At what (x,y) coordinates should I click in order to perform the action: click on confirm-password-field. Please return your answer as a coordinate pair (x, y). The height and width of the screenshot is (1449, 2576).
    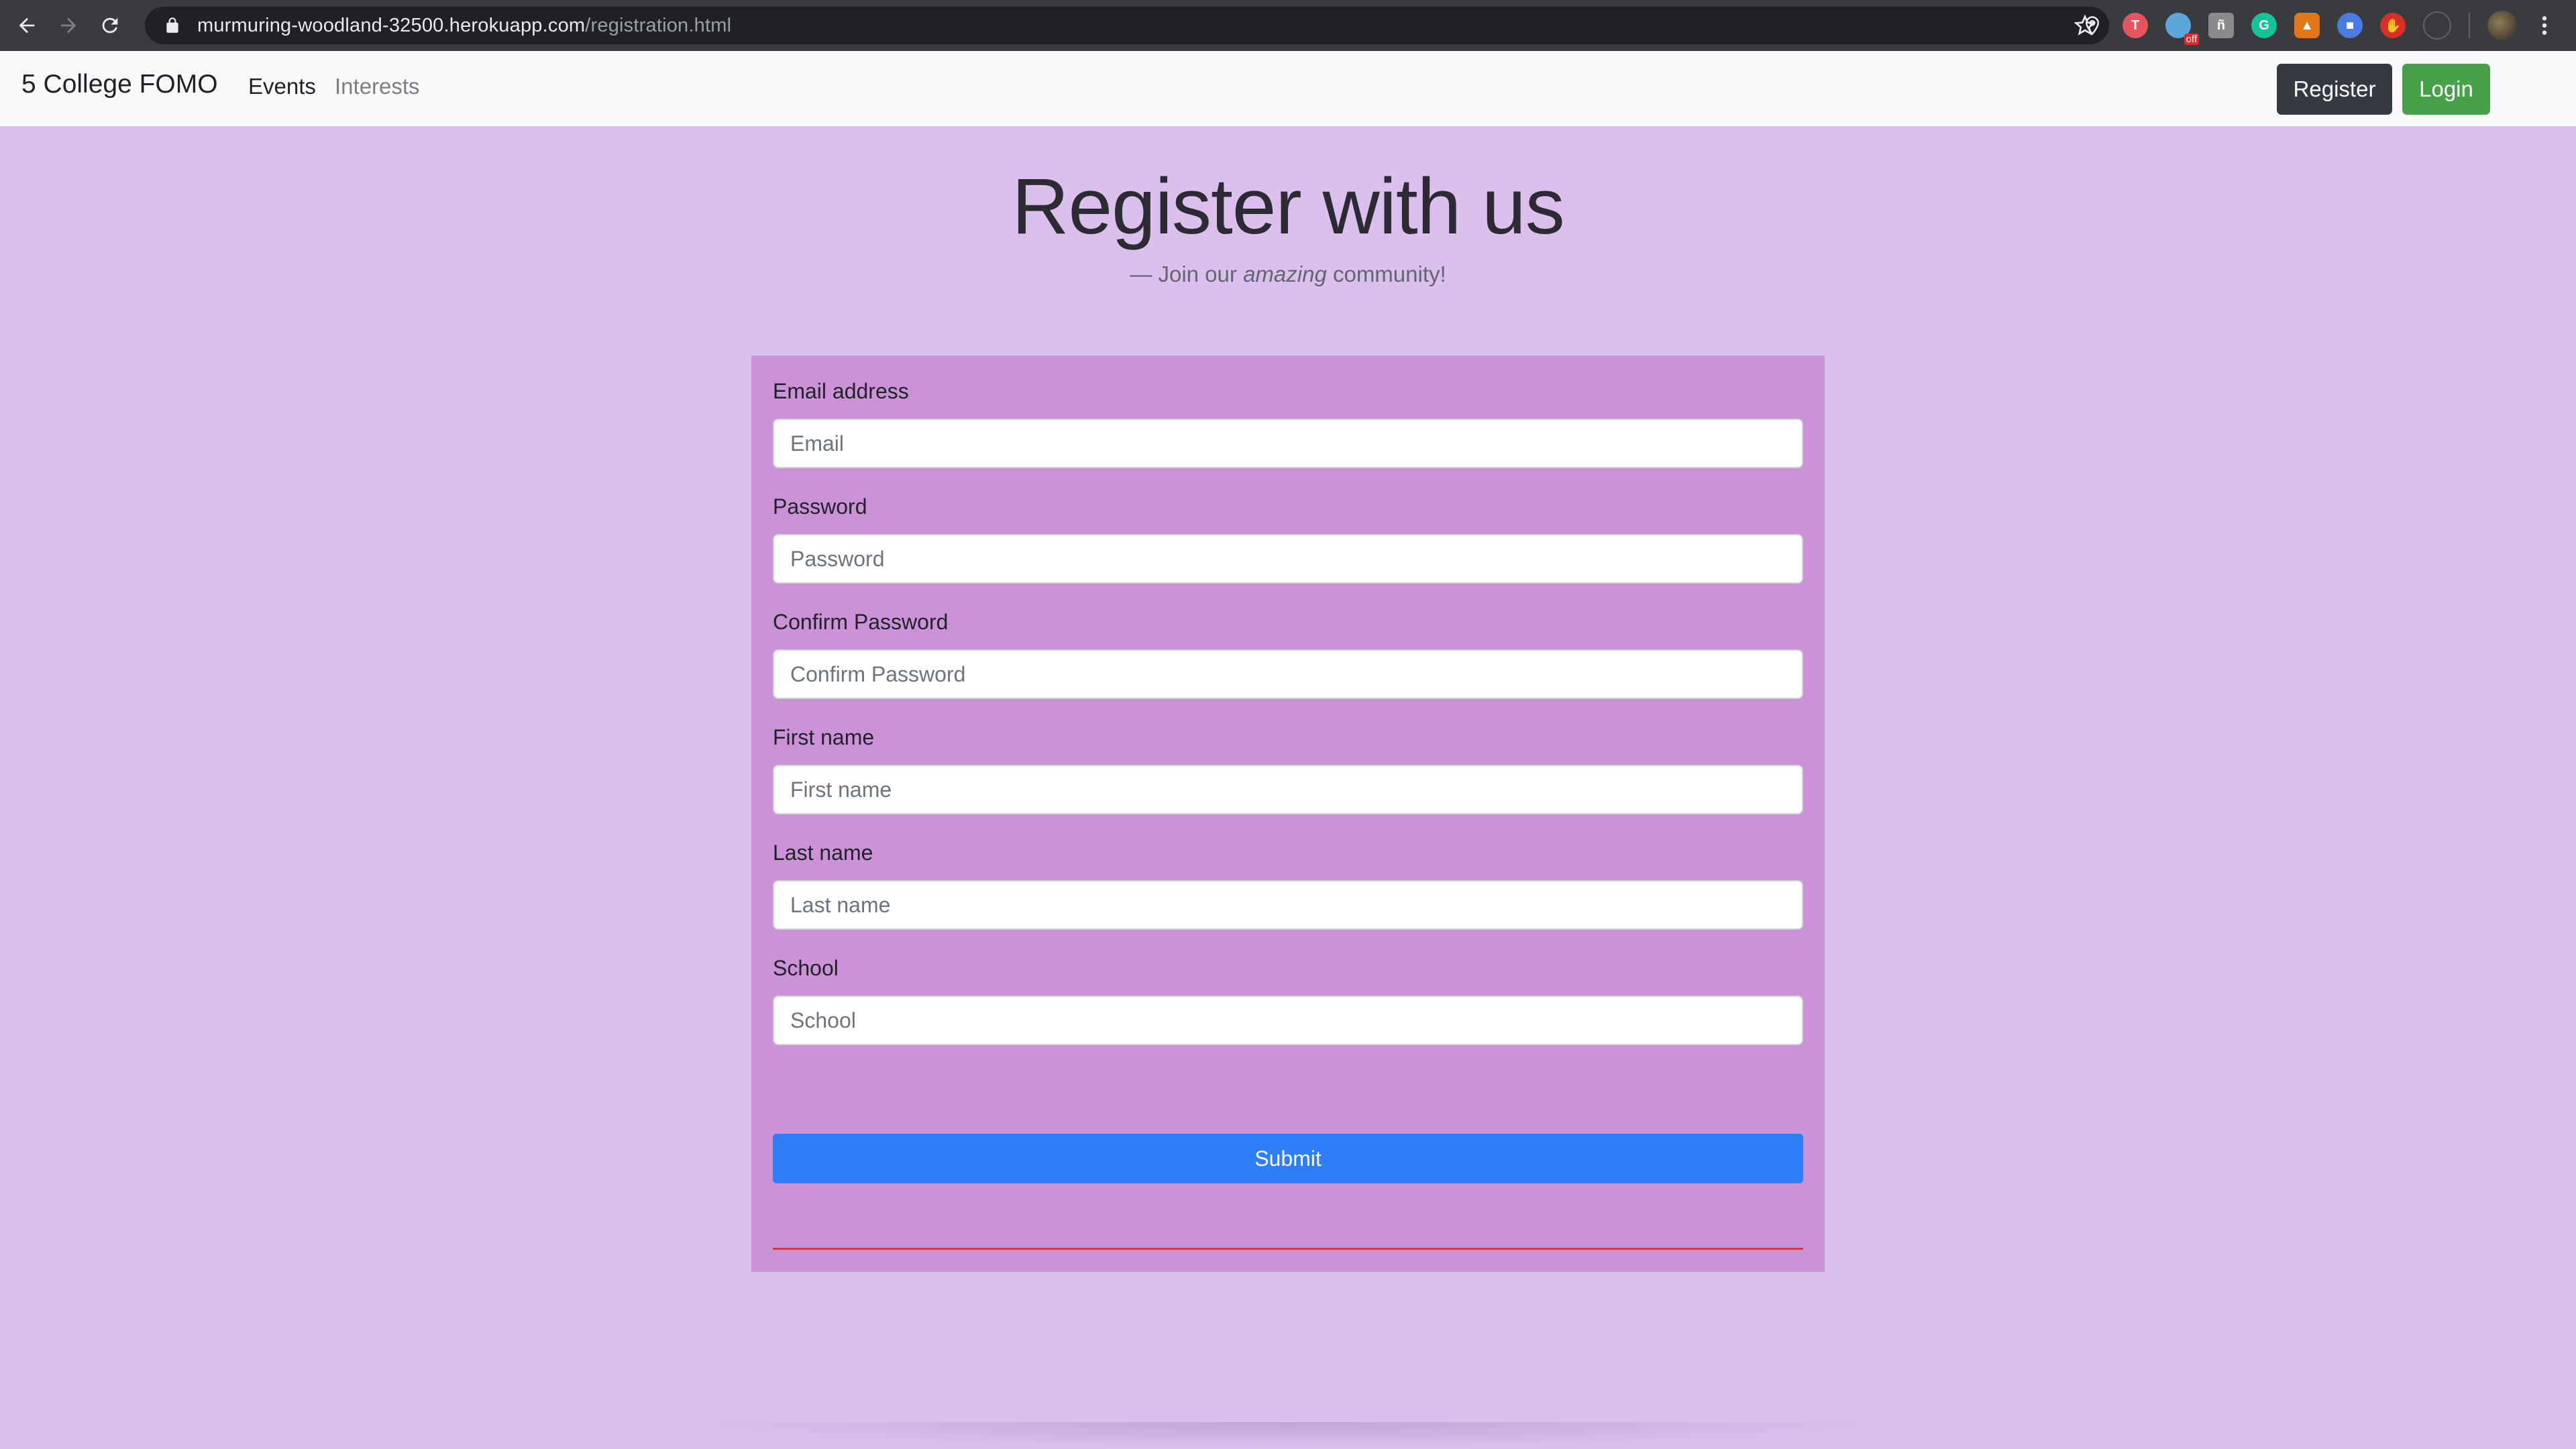
    Looking at the image, I should click on (1288, 674).